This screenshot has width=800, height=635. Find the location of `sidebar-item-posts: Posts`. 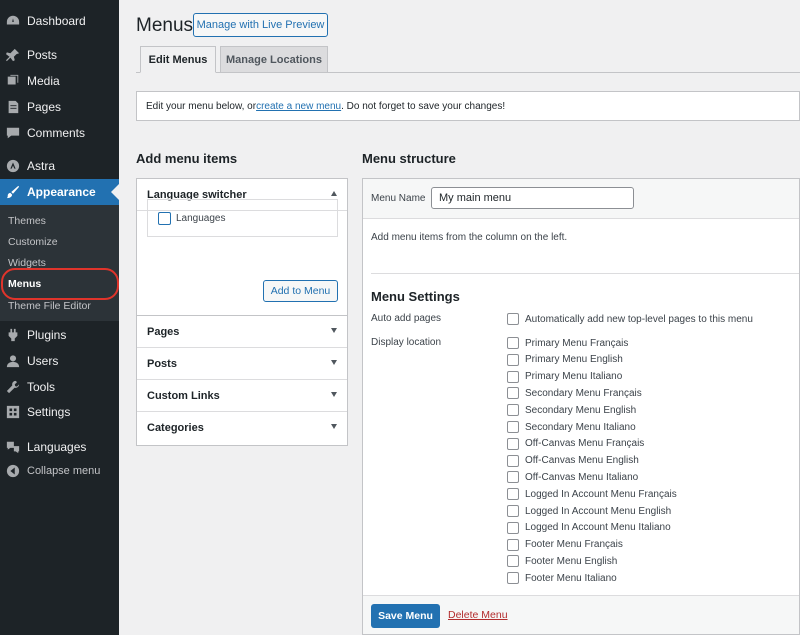

sidebar-item-posts: Posts is located at coordinates (59, 55).